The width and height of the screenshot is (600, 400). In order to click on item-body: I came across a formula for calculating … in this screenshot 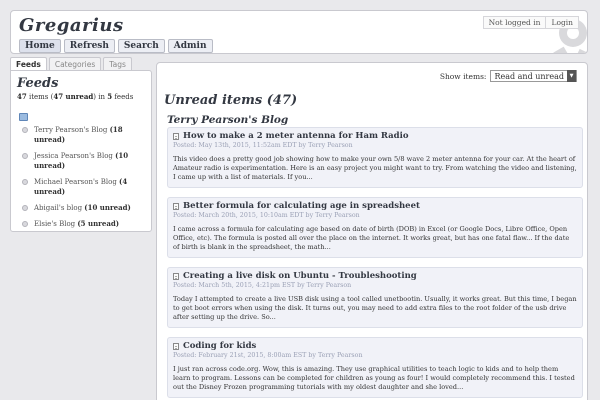, I will do `click(371, 238)`.